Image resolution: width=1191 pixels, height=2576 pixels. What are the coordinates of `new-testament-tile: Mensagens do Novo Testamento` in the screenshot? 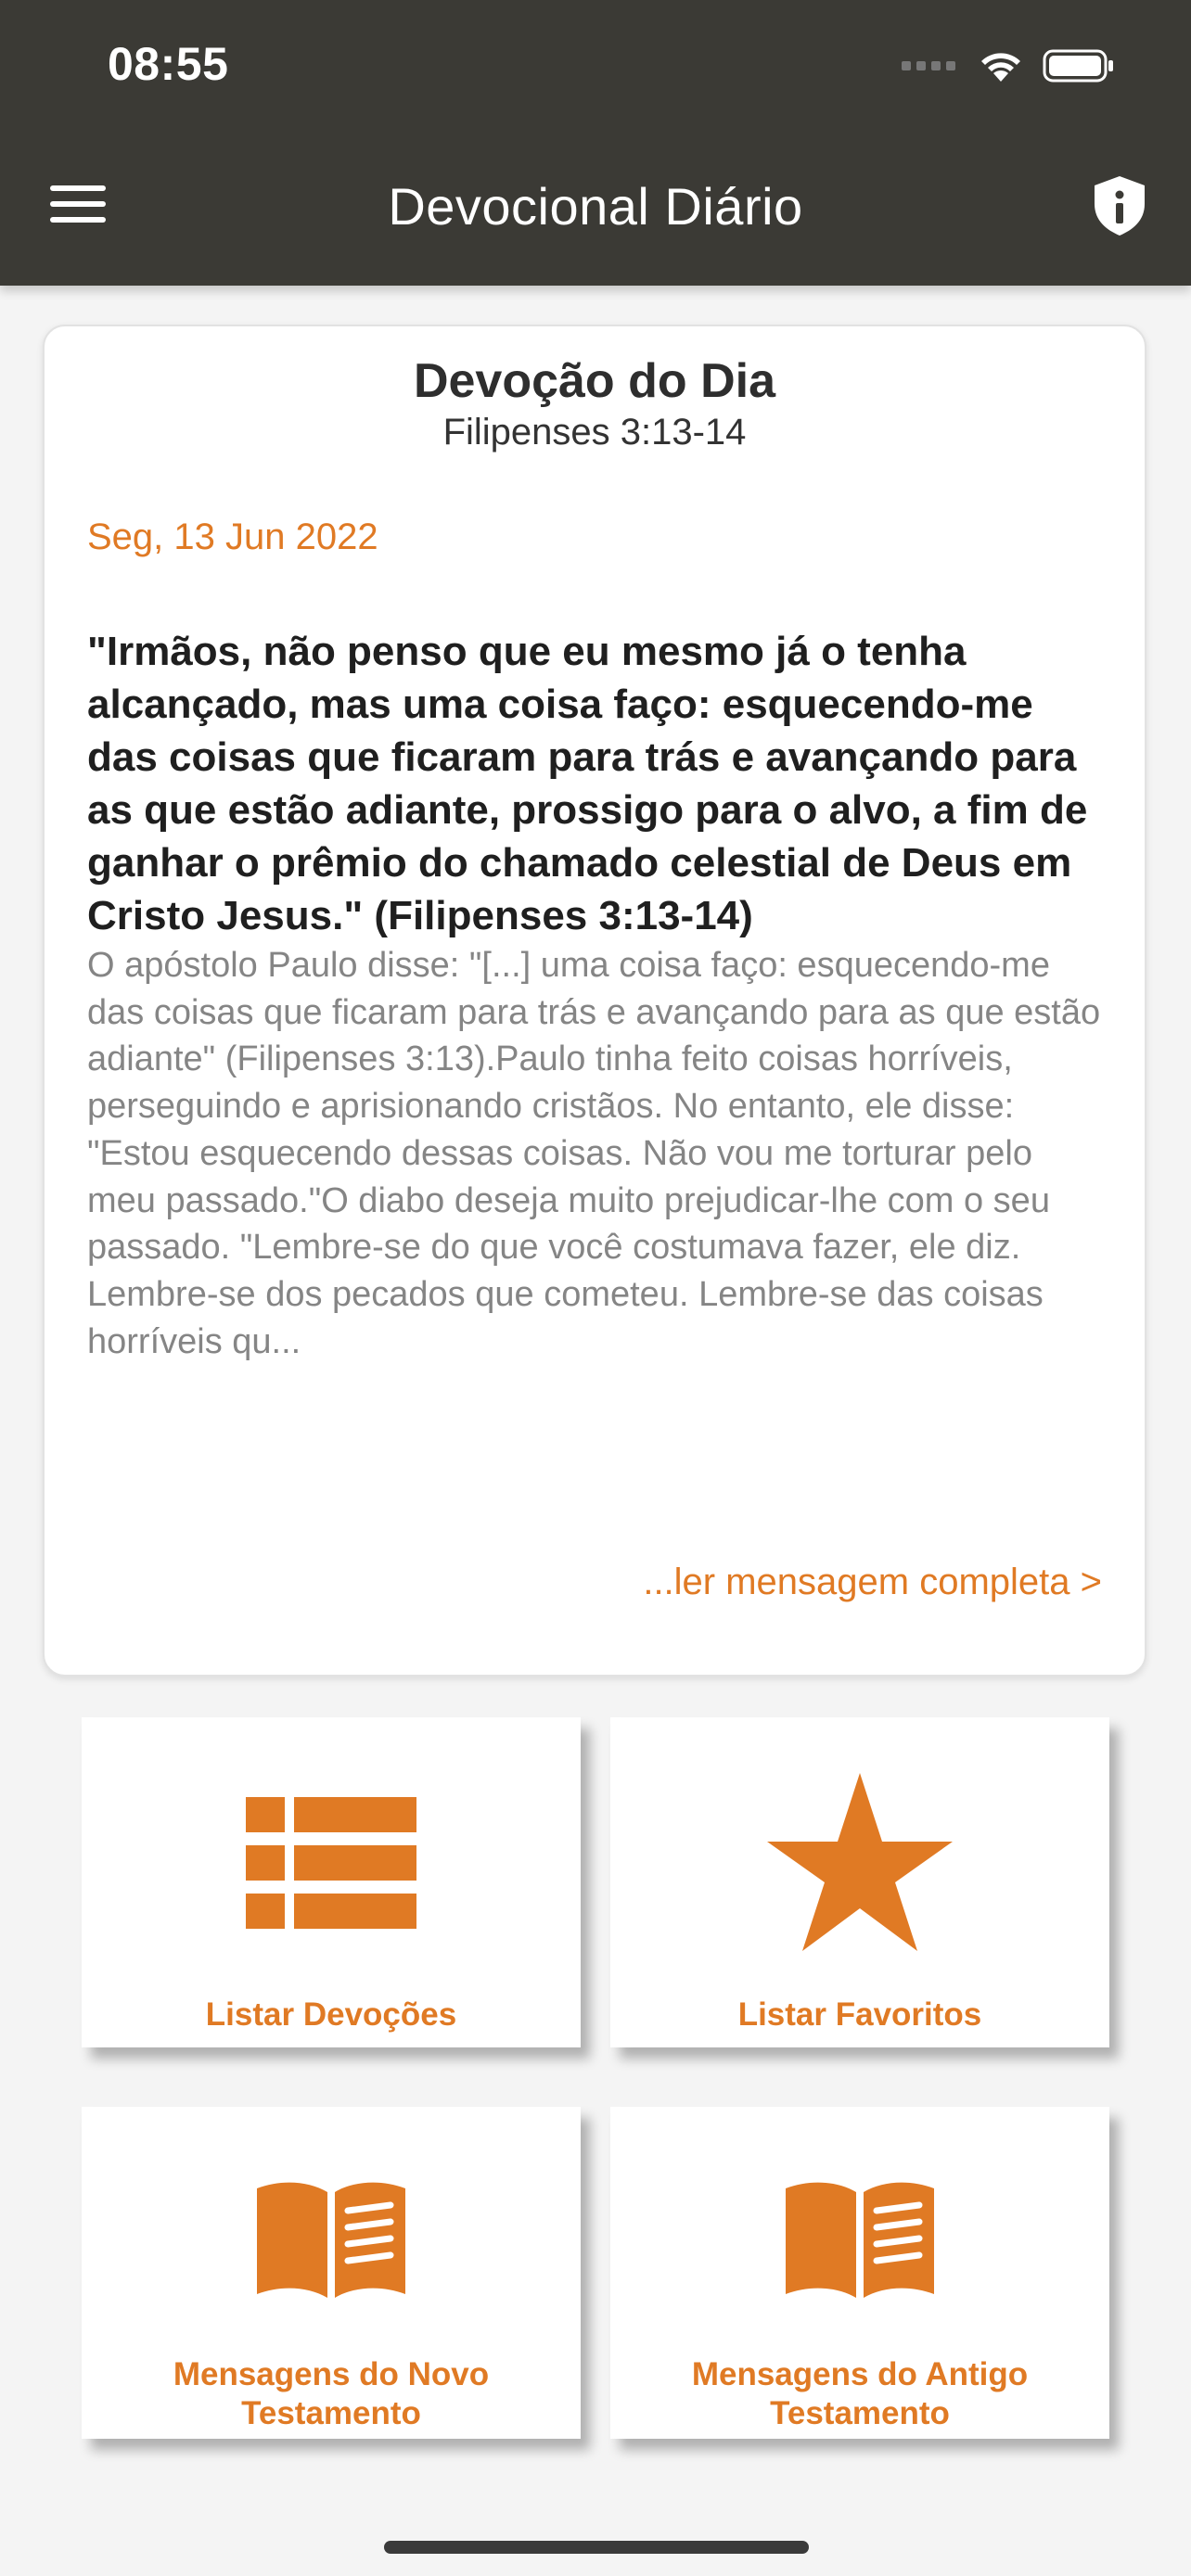 It's located at (331, 2273).